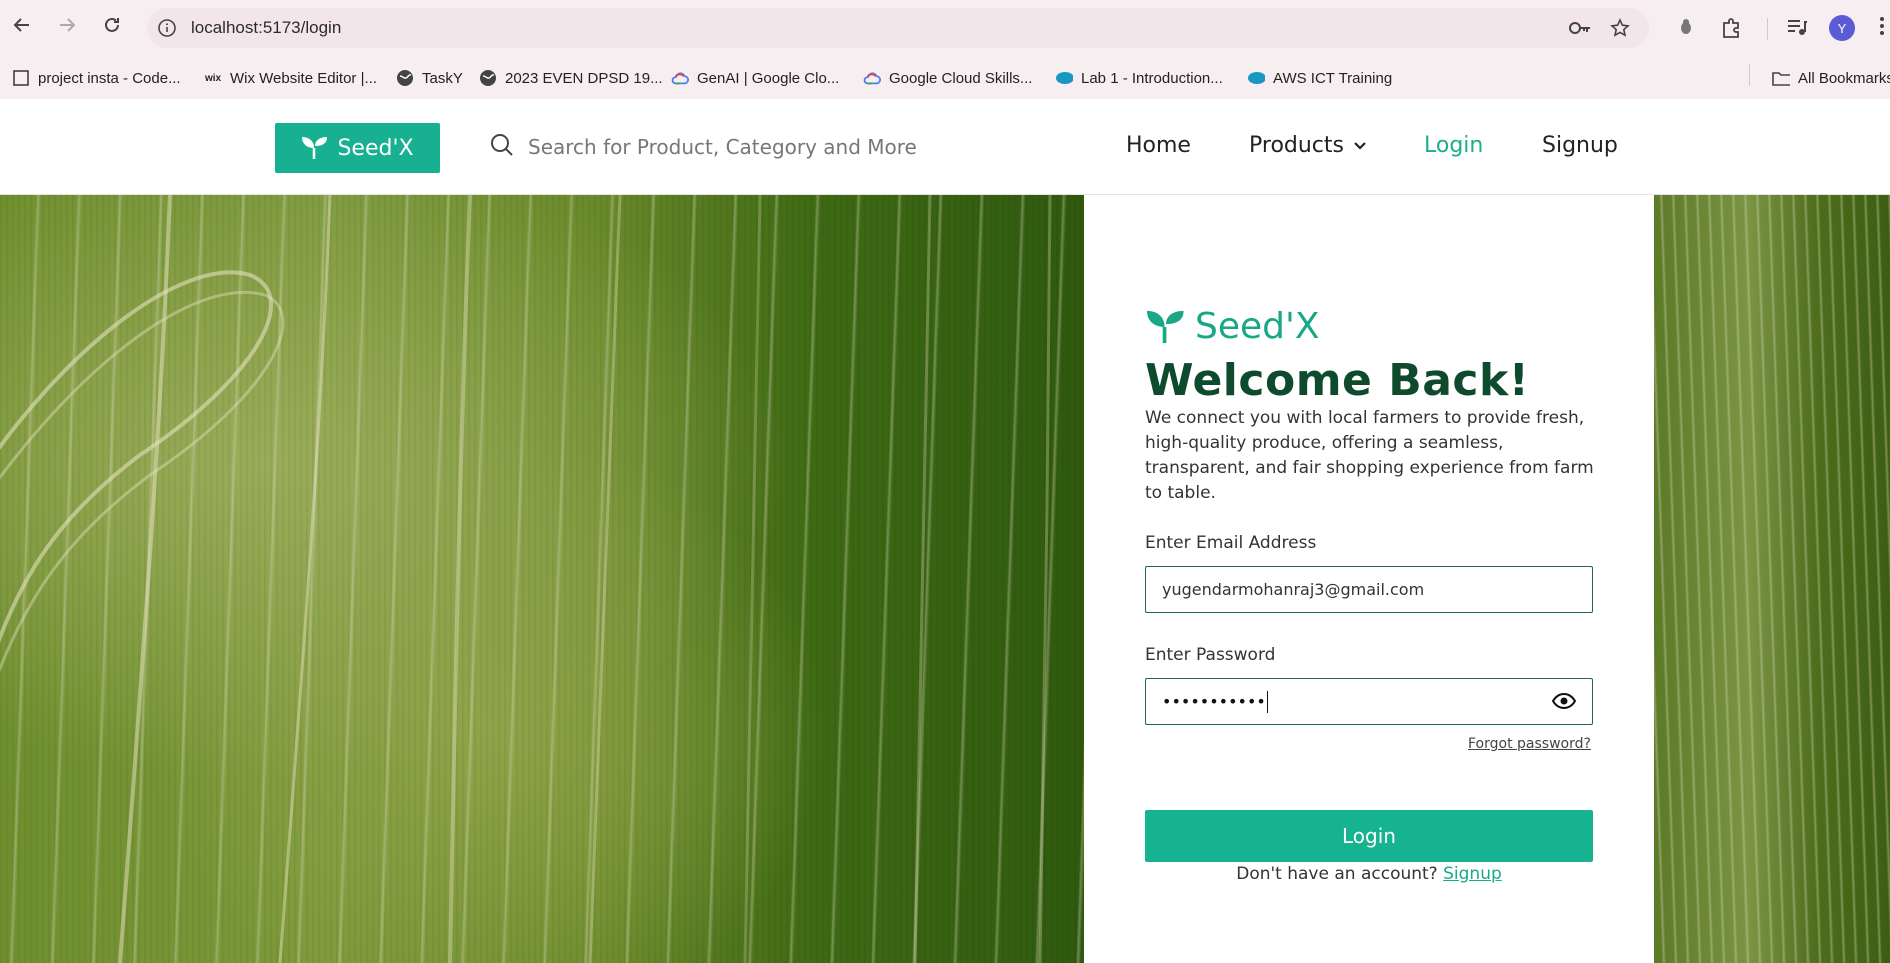  What do you see at coordinates (502, 147) in the screenshot?
I see `search-icon` at bounding box center [502, 147].